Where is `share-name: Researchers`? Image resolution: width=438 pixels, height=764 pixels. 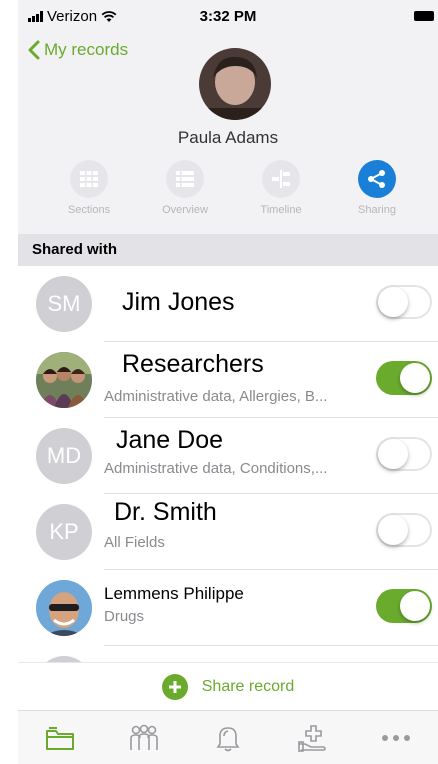 share-name: Researchers is located at coordinates (193, 364).